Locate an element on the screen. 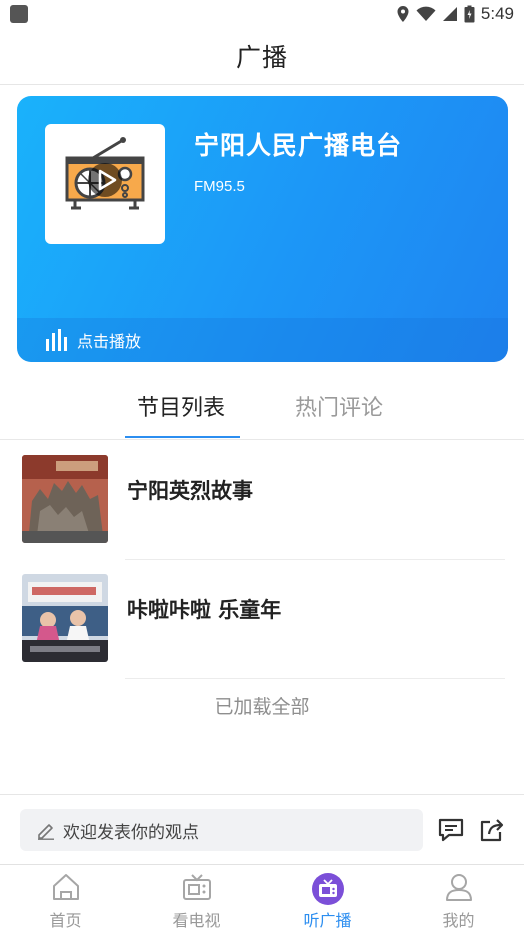  program-item: 咔啦咔啦 乐童年 is located at coordinates (262, 619).